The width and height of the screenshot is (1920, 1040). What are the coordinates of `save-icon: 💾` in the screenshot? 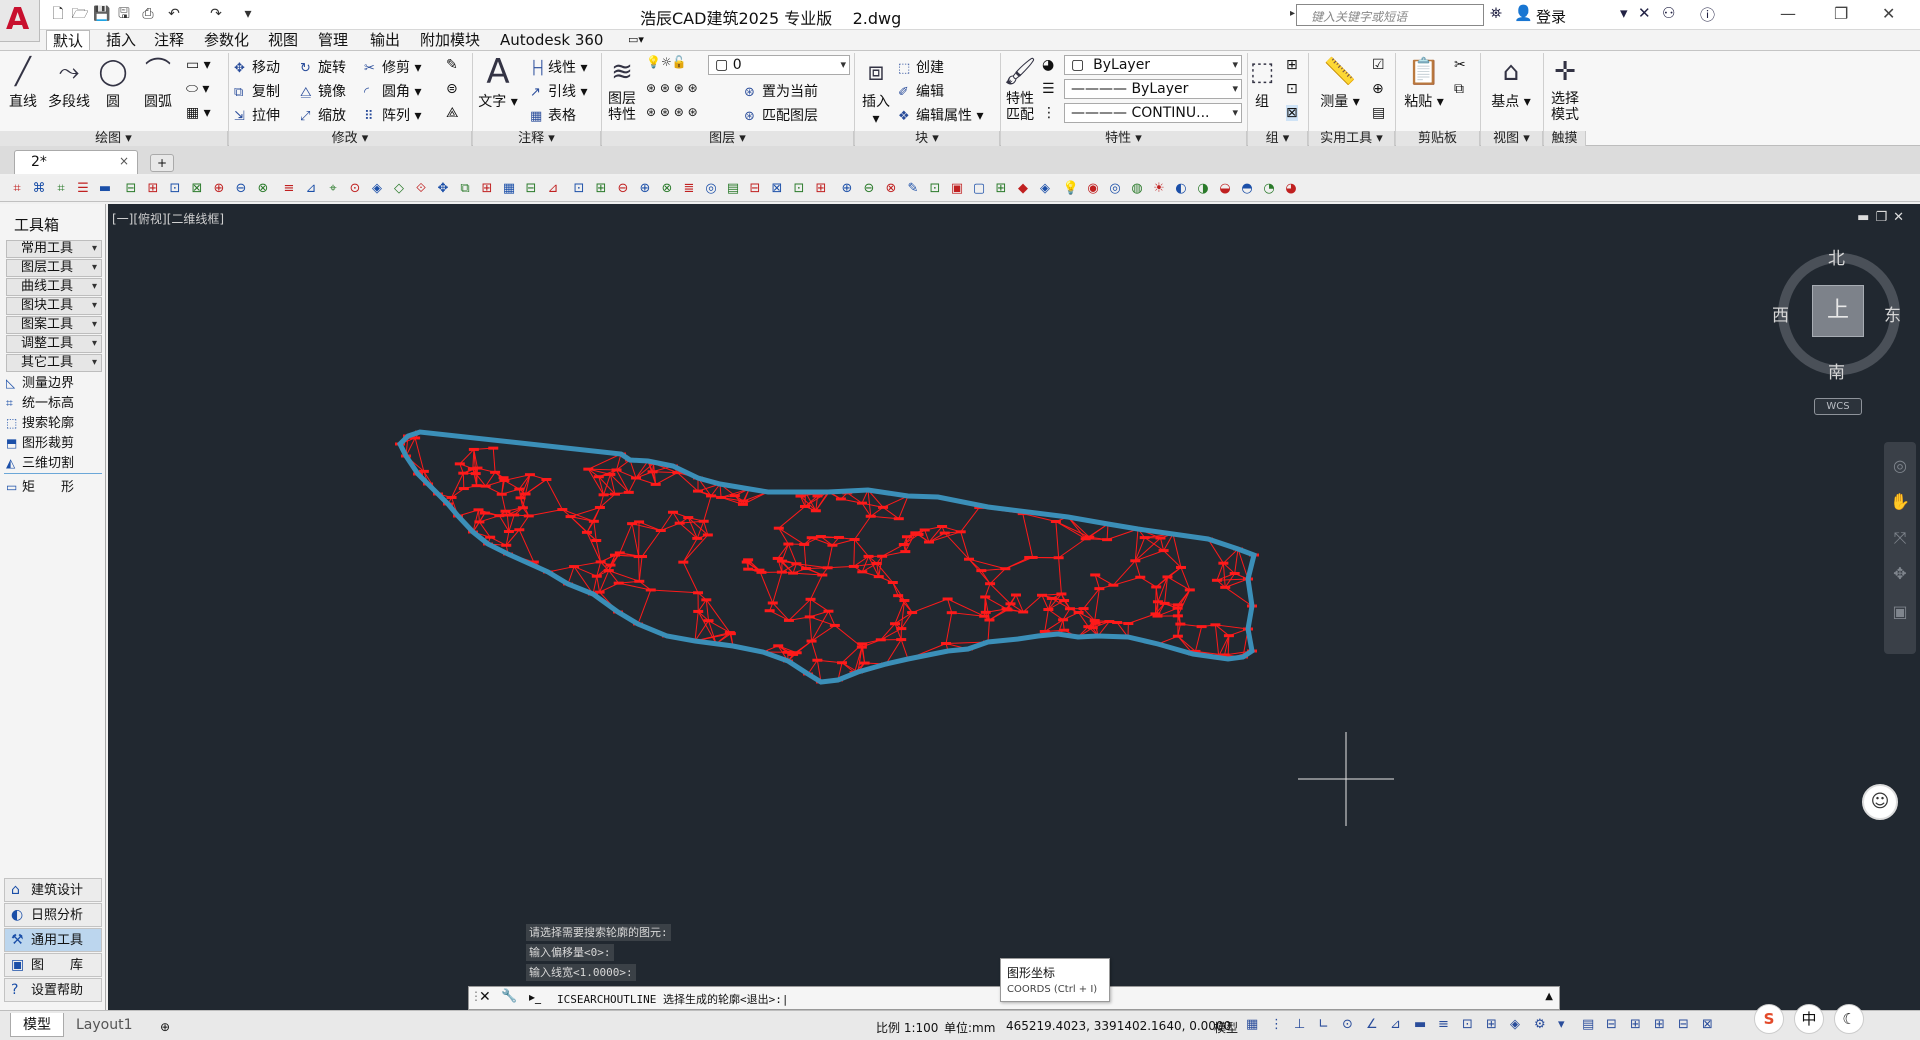 It's located at (102, 14).